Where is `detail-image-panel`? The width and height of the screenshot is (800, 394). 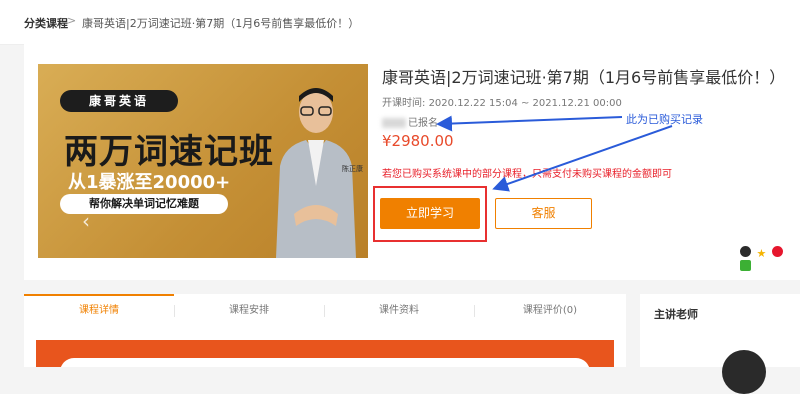
detail-image-panel is located at coordinates (325, 362).